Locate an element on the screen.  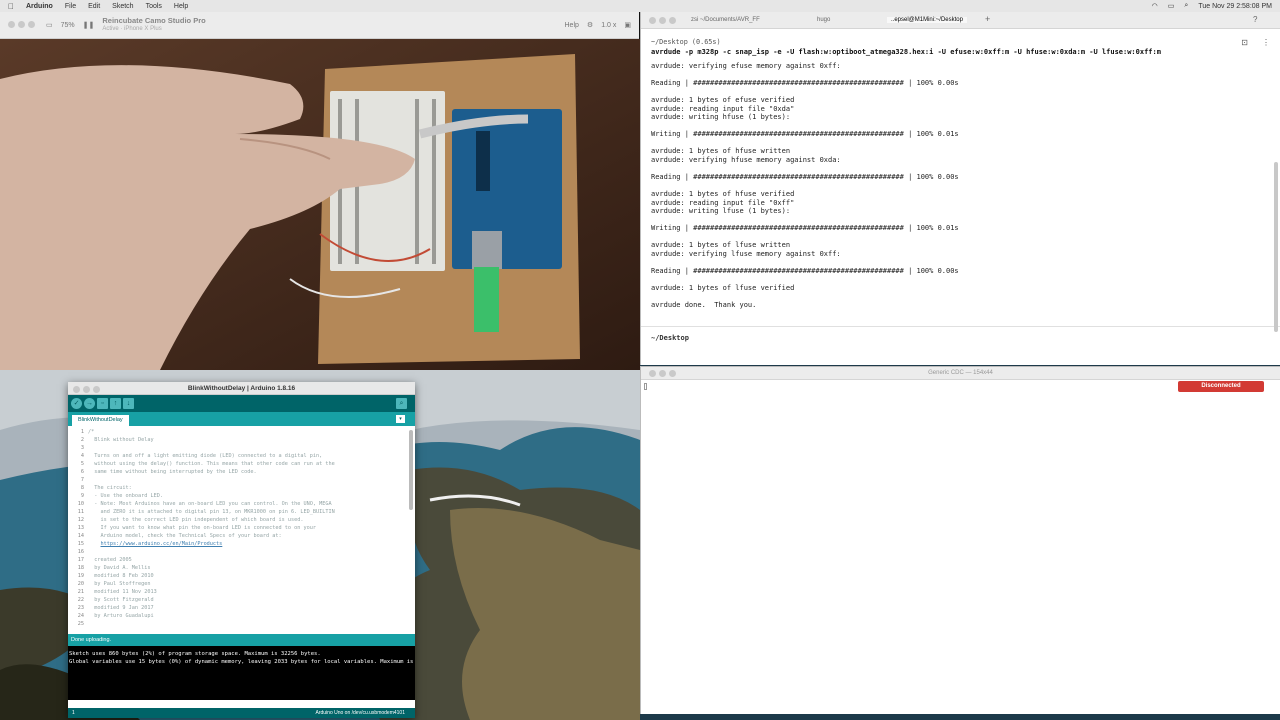
zoom-level: 75% is located at coordinates (68, 25).